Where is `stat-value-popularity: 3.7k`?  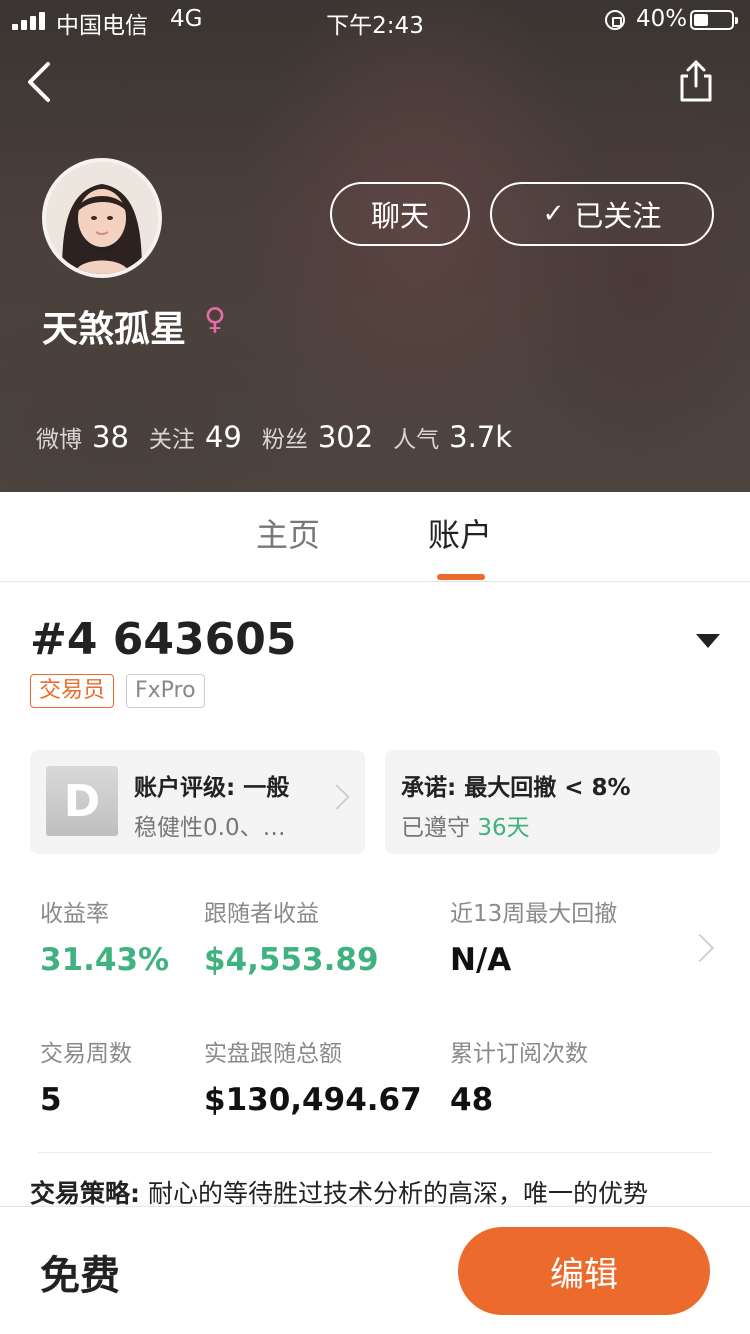
stat-value-popularity: 3.7k is located at coordinates (481, 437).